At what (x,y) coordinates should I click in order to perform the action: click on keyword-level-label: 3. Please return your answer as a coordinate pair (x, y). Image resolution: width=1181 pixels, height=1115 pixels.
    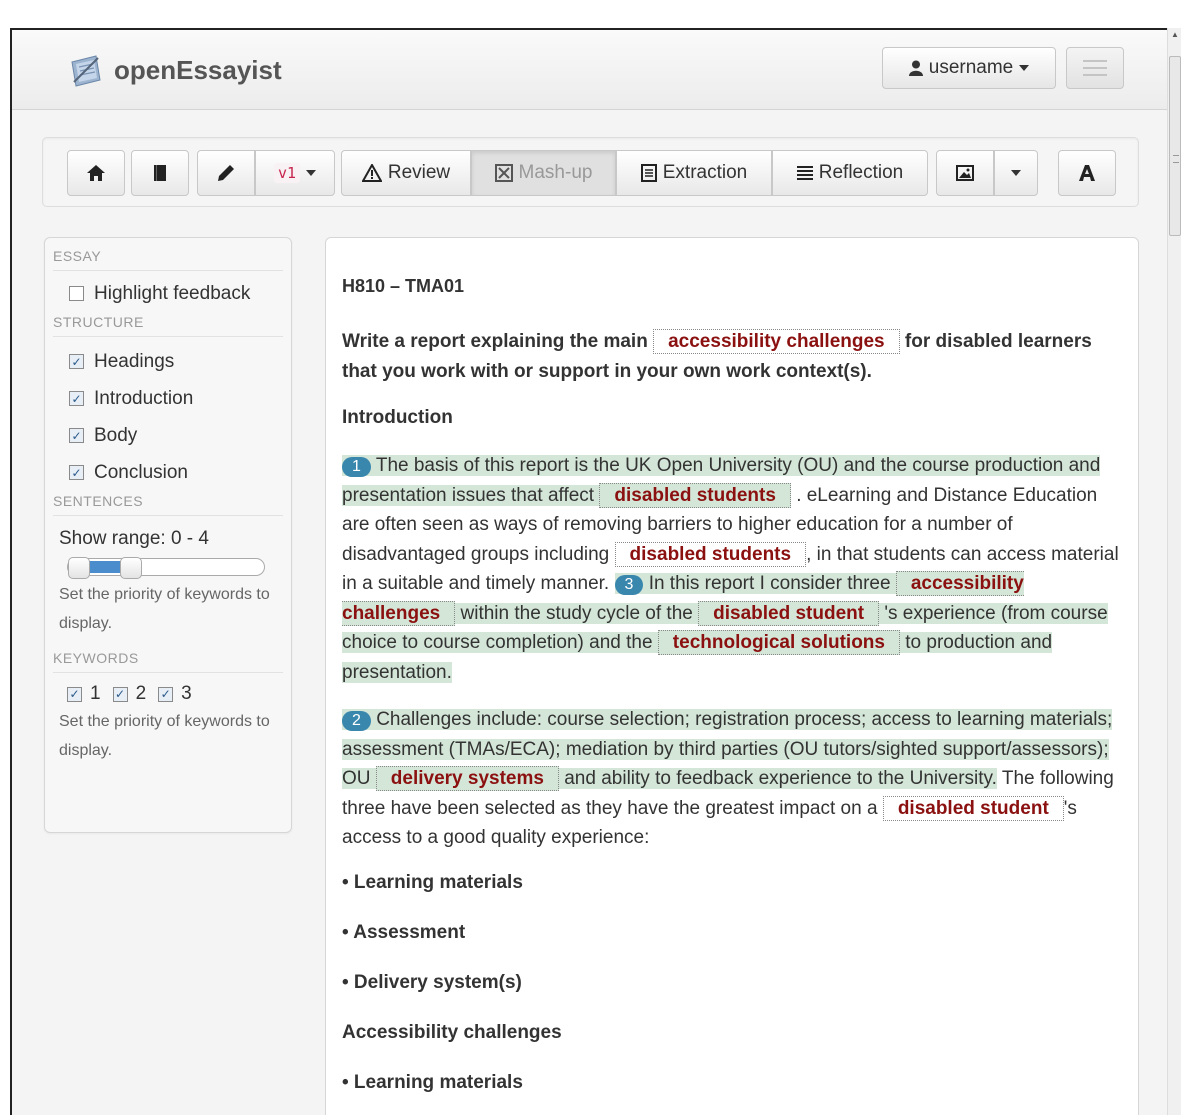
    Looking at the image, I should click on (186, 693).